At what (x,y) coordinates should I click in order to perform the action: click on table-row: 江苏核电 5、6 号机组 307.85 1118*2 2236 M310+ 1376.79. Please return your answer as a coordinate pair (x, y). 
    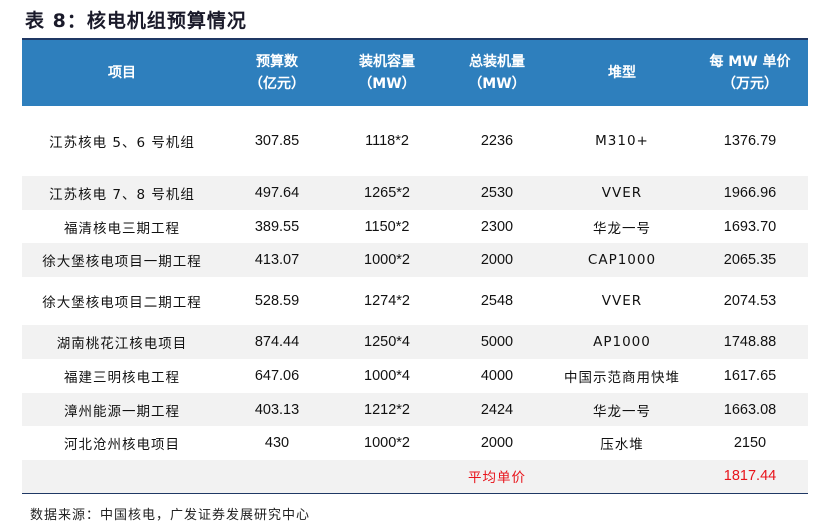
    Looking at the image, I should click on (415, 141).